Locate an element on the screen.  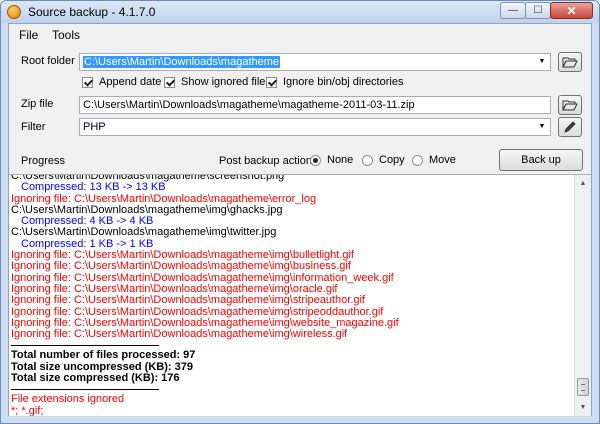
filter-label: Filter is located at coordinates (33, 127).